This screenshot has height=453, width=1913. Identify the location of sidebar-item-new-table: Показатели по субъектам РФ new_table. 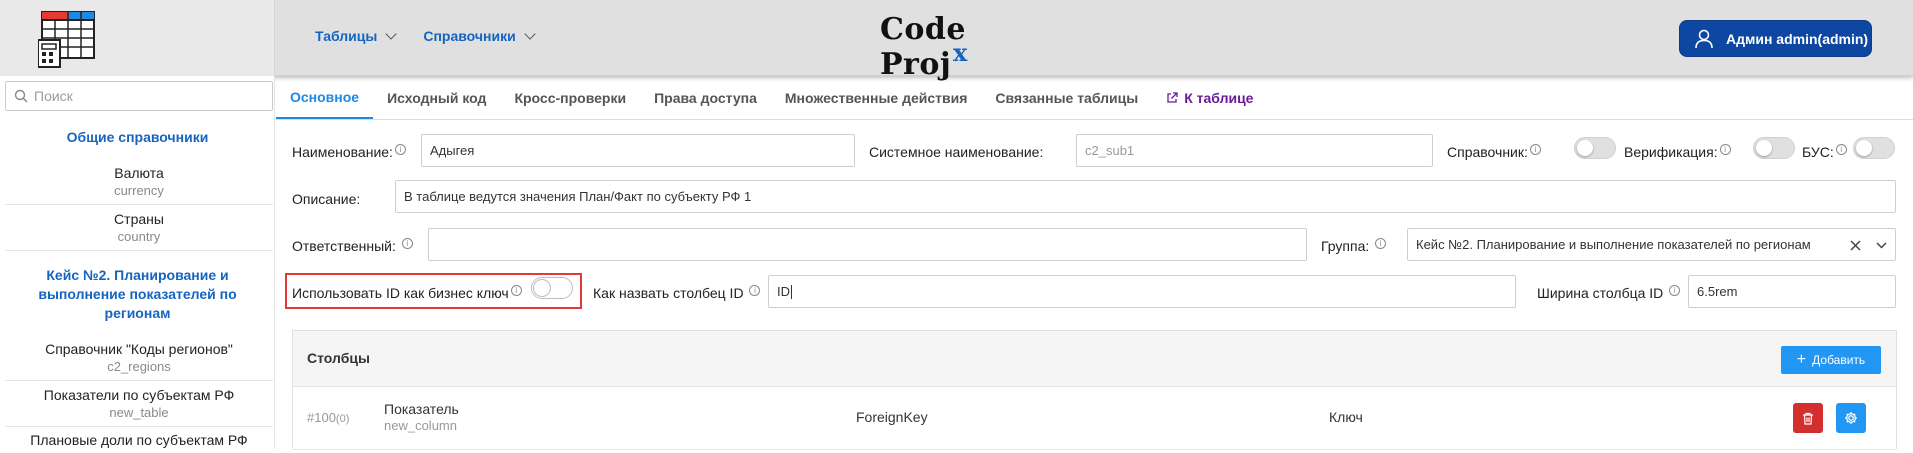
(139, 406).